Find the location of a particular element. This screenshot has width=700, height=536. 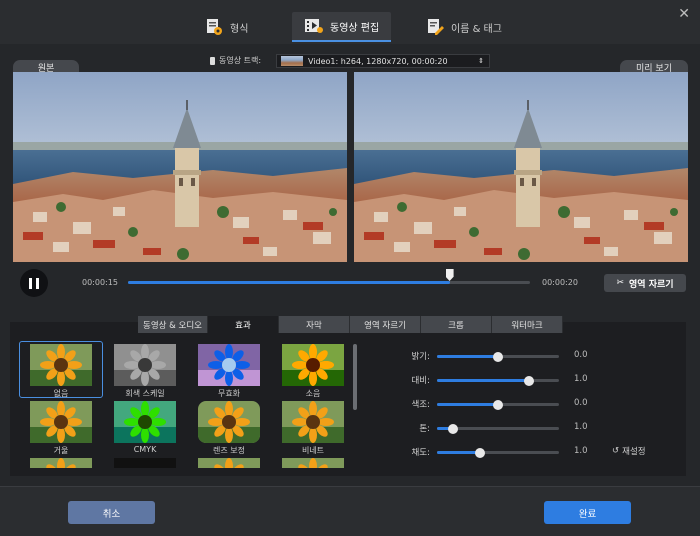

effect-label: 거울 is located at coordinates (61, 450).